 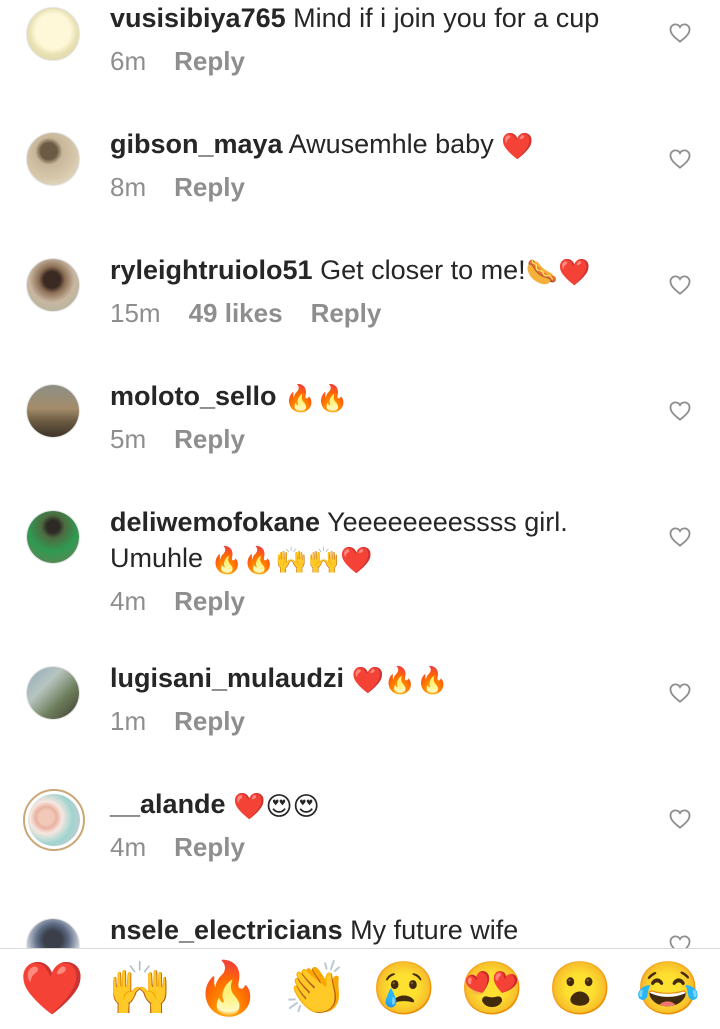 I want to click on raising-hands-reaction-button: 🙌, so click(x=140, y=989).